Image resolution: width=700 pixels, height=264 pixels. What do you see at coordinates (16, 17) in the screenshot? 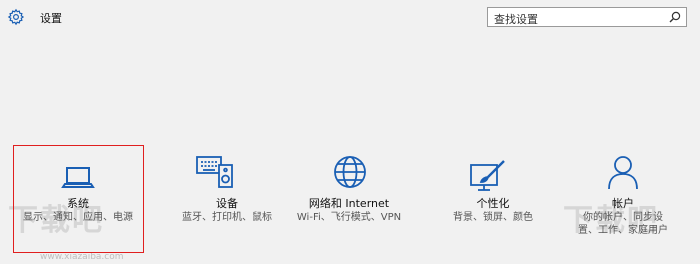
I see `gear-icon` at bounding box center [16, 17].